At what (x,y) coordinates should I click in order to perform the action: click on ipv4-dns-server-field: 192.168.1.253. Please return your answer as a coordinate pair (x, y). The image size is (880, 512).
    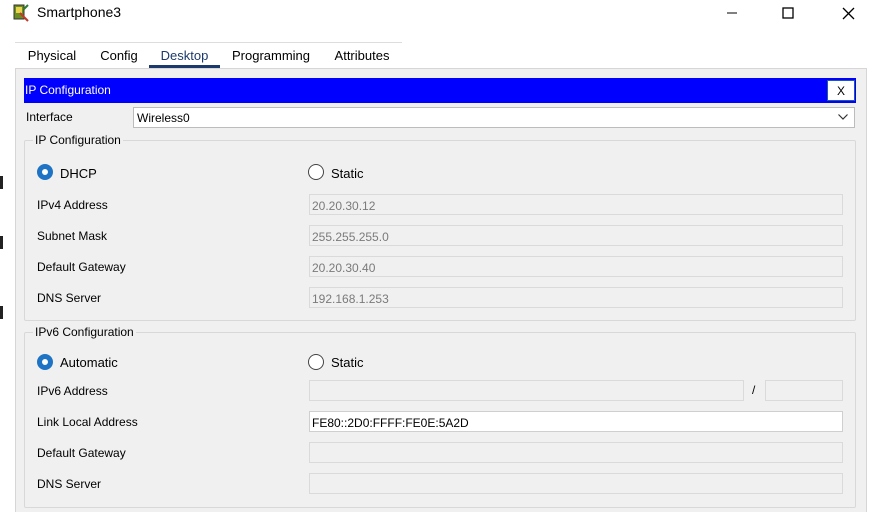
    Looking at the image, I should click on (576, 297).